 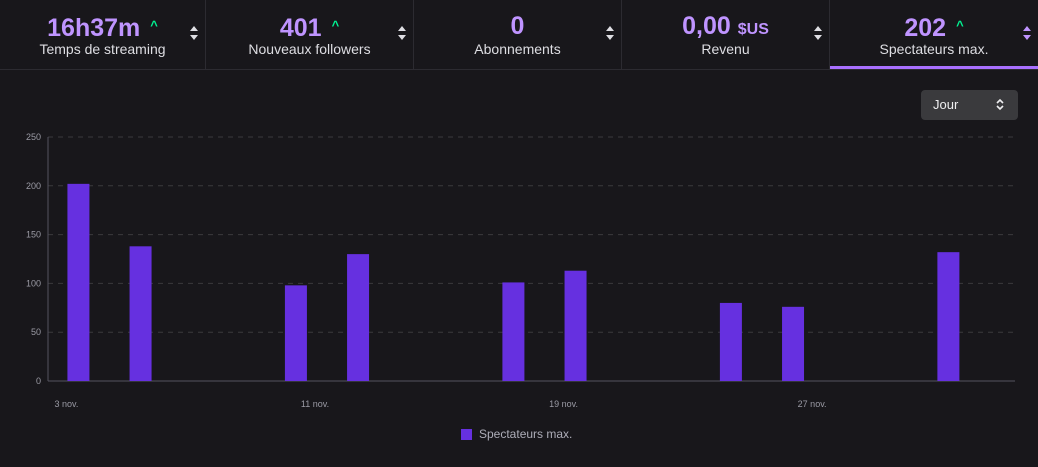 I want to click on metric-value: 202 ^, so click(x=934, y=27).